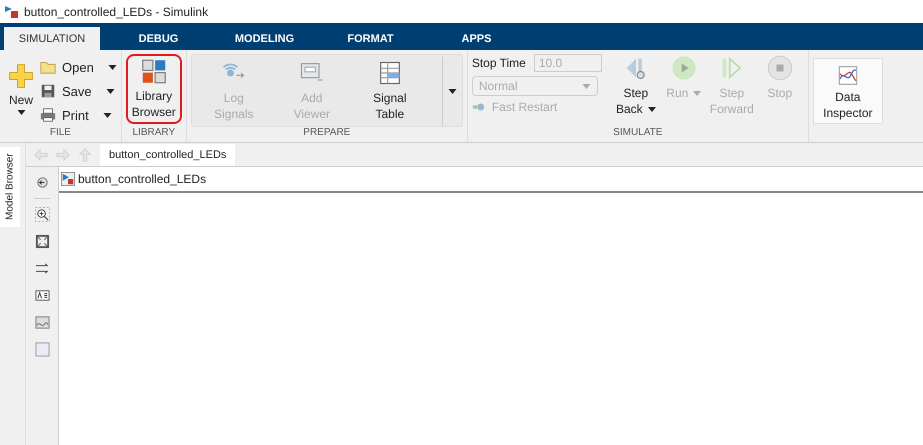  Describe the element at coordinates (48, 115) in the screenshot. I see `printer-icon` at that location.